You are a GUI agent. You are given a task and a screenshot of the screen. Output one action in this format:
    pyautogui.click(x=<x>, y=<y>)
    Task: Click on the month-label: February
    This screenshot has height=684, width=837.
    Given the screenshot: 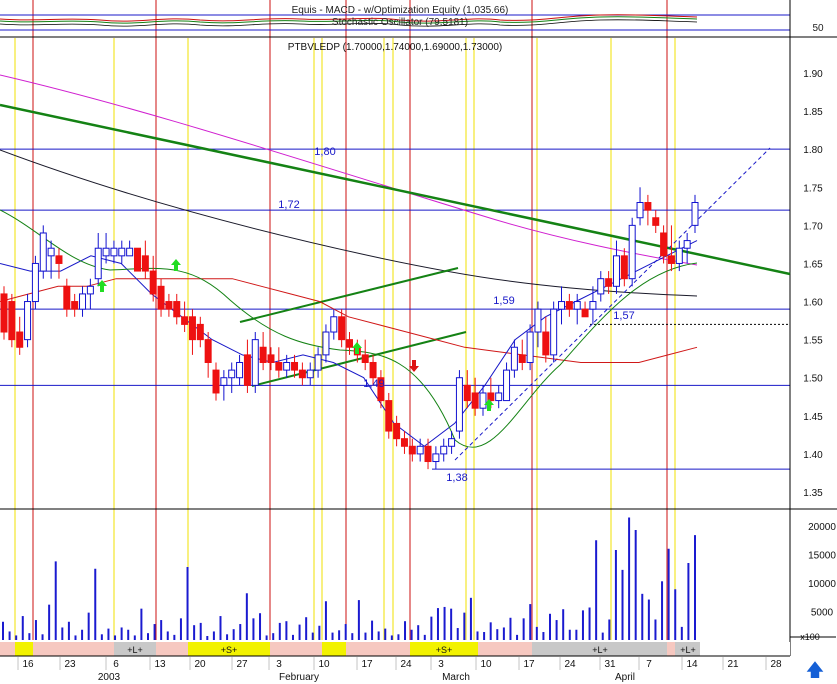 What is the action you would take?
    pyautogui.click(x=299, y=677)
    